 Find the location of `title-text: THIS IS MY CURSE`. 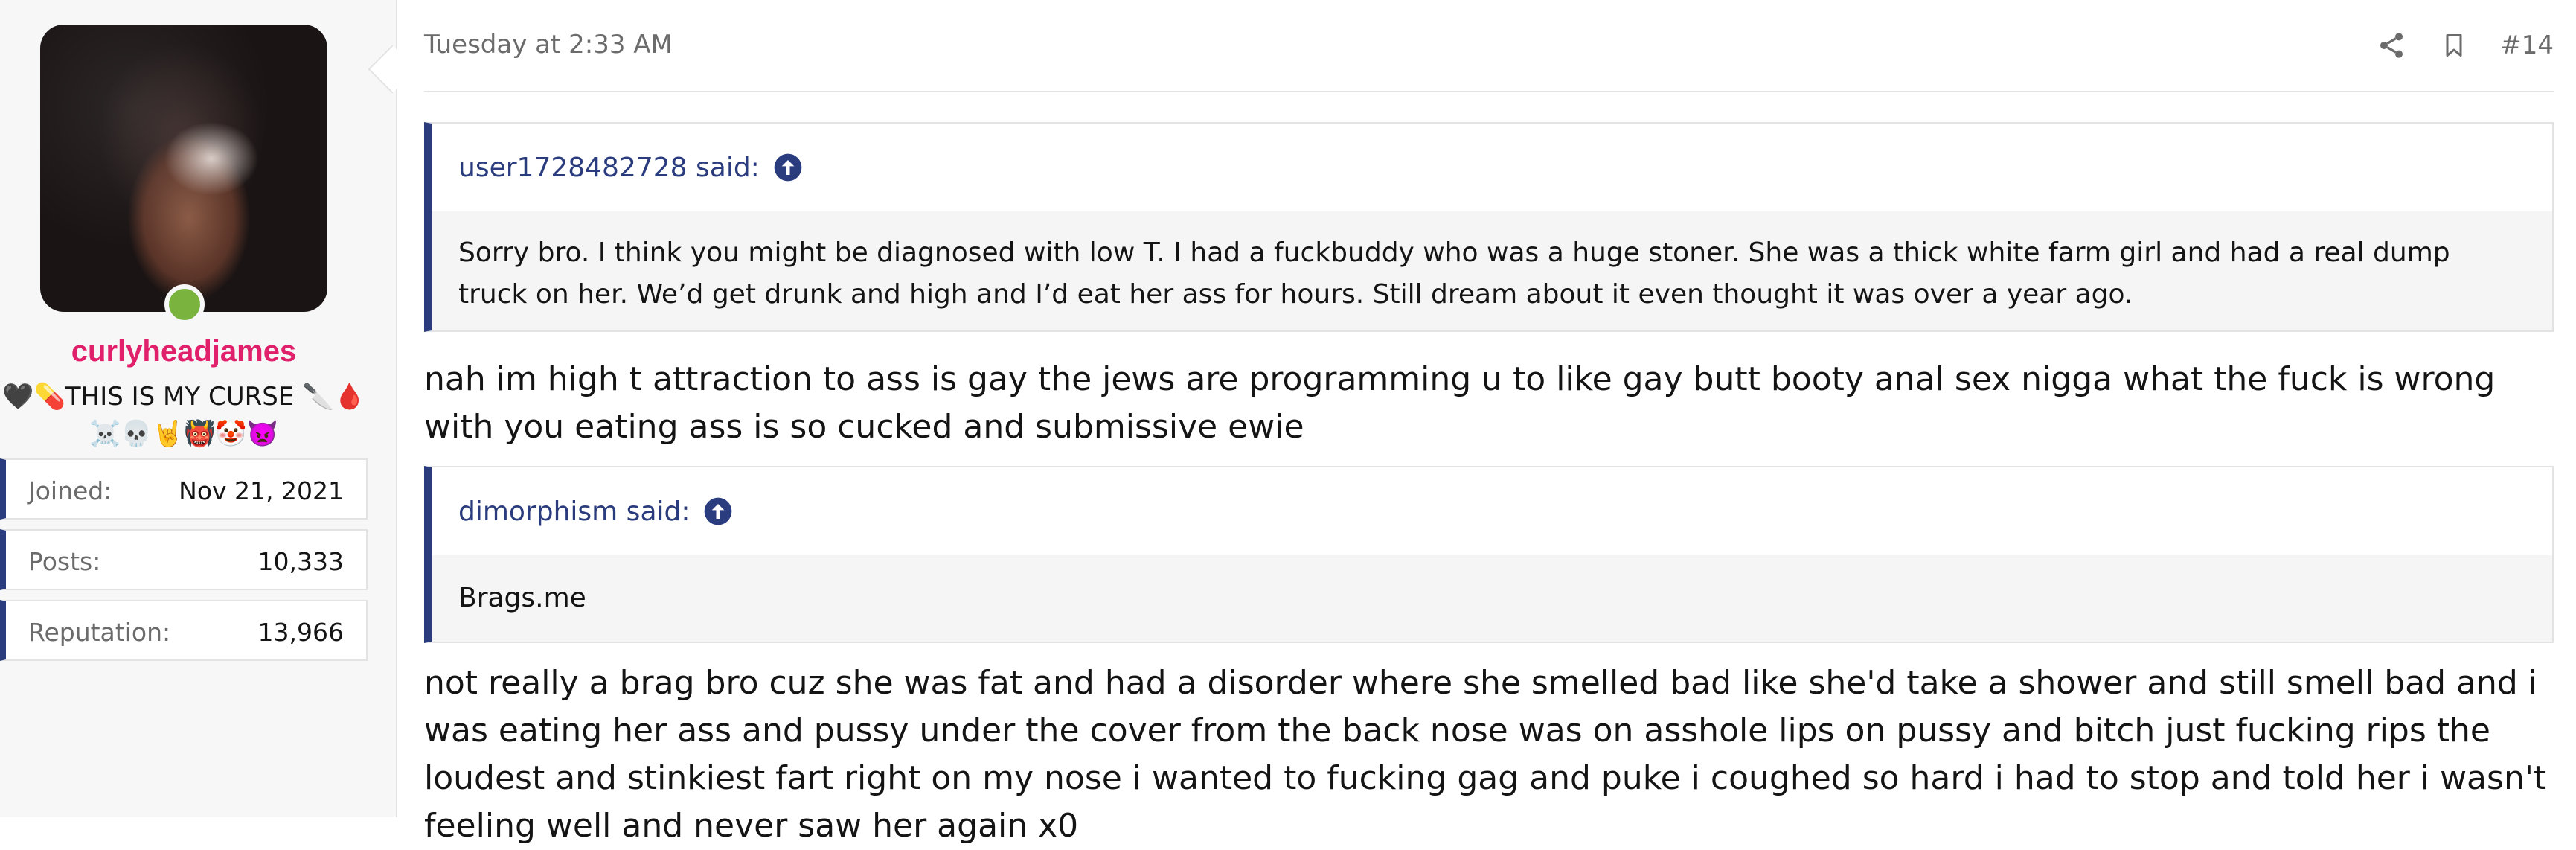

title-text: THIS IS MY CURSE is located at coordinates (180, 397).